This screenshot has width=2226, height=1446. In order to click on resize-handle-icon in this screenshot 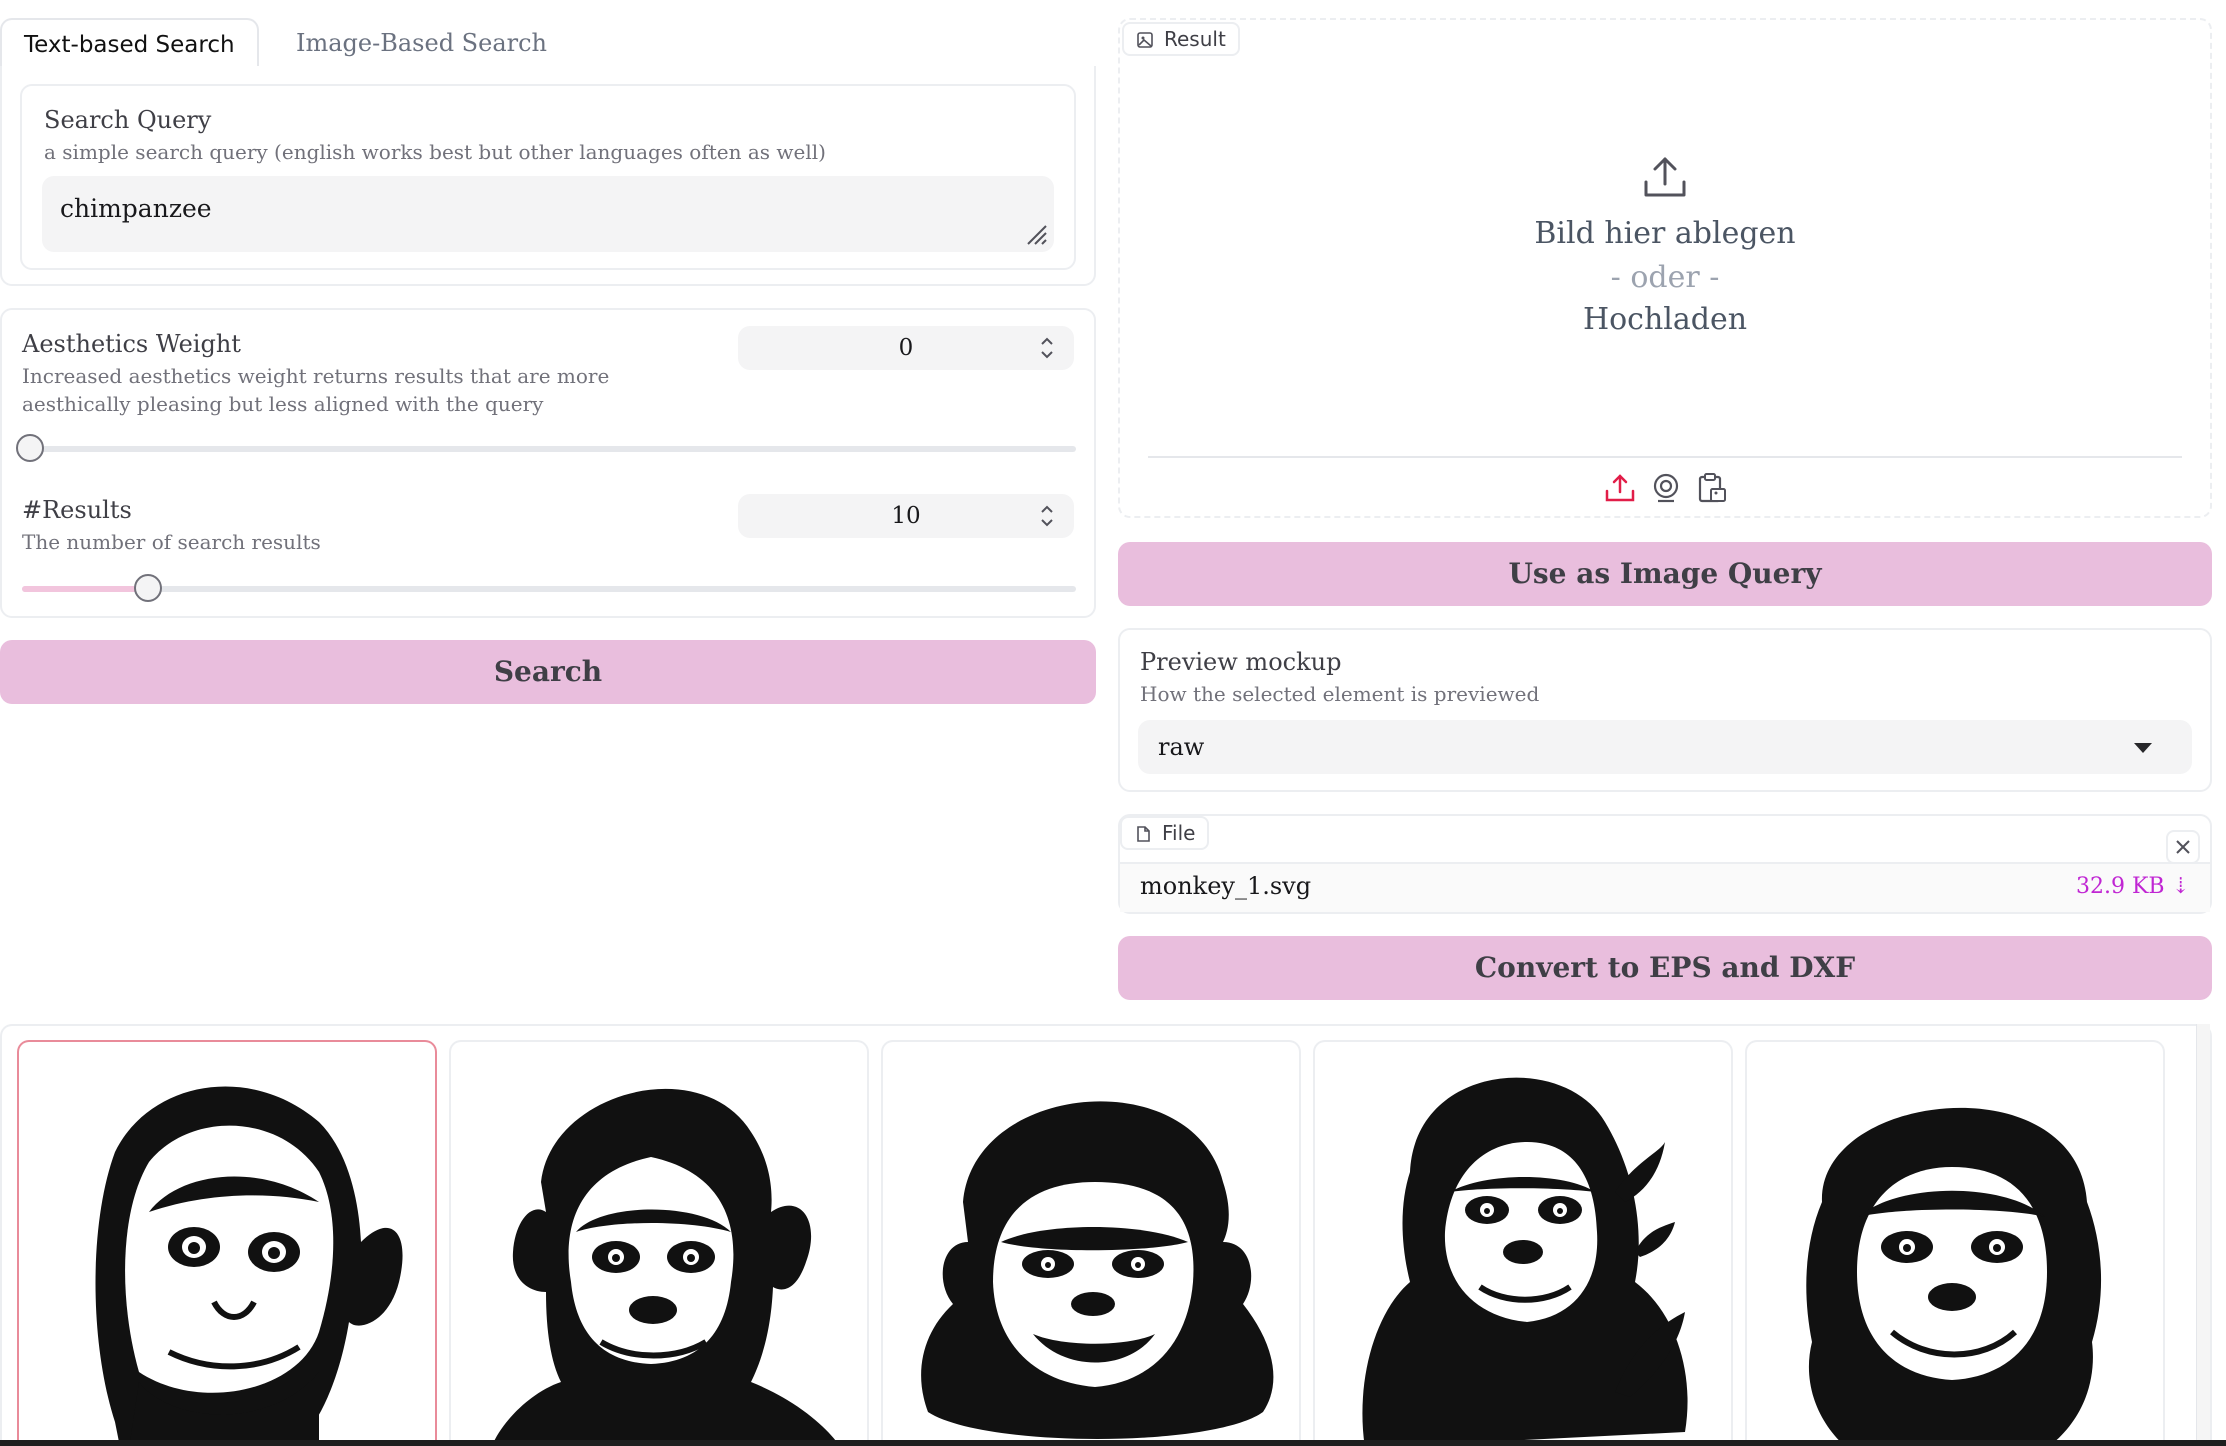, I will do `click(1036, 234)`.